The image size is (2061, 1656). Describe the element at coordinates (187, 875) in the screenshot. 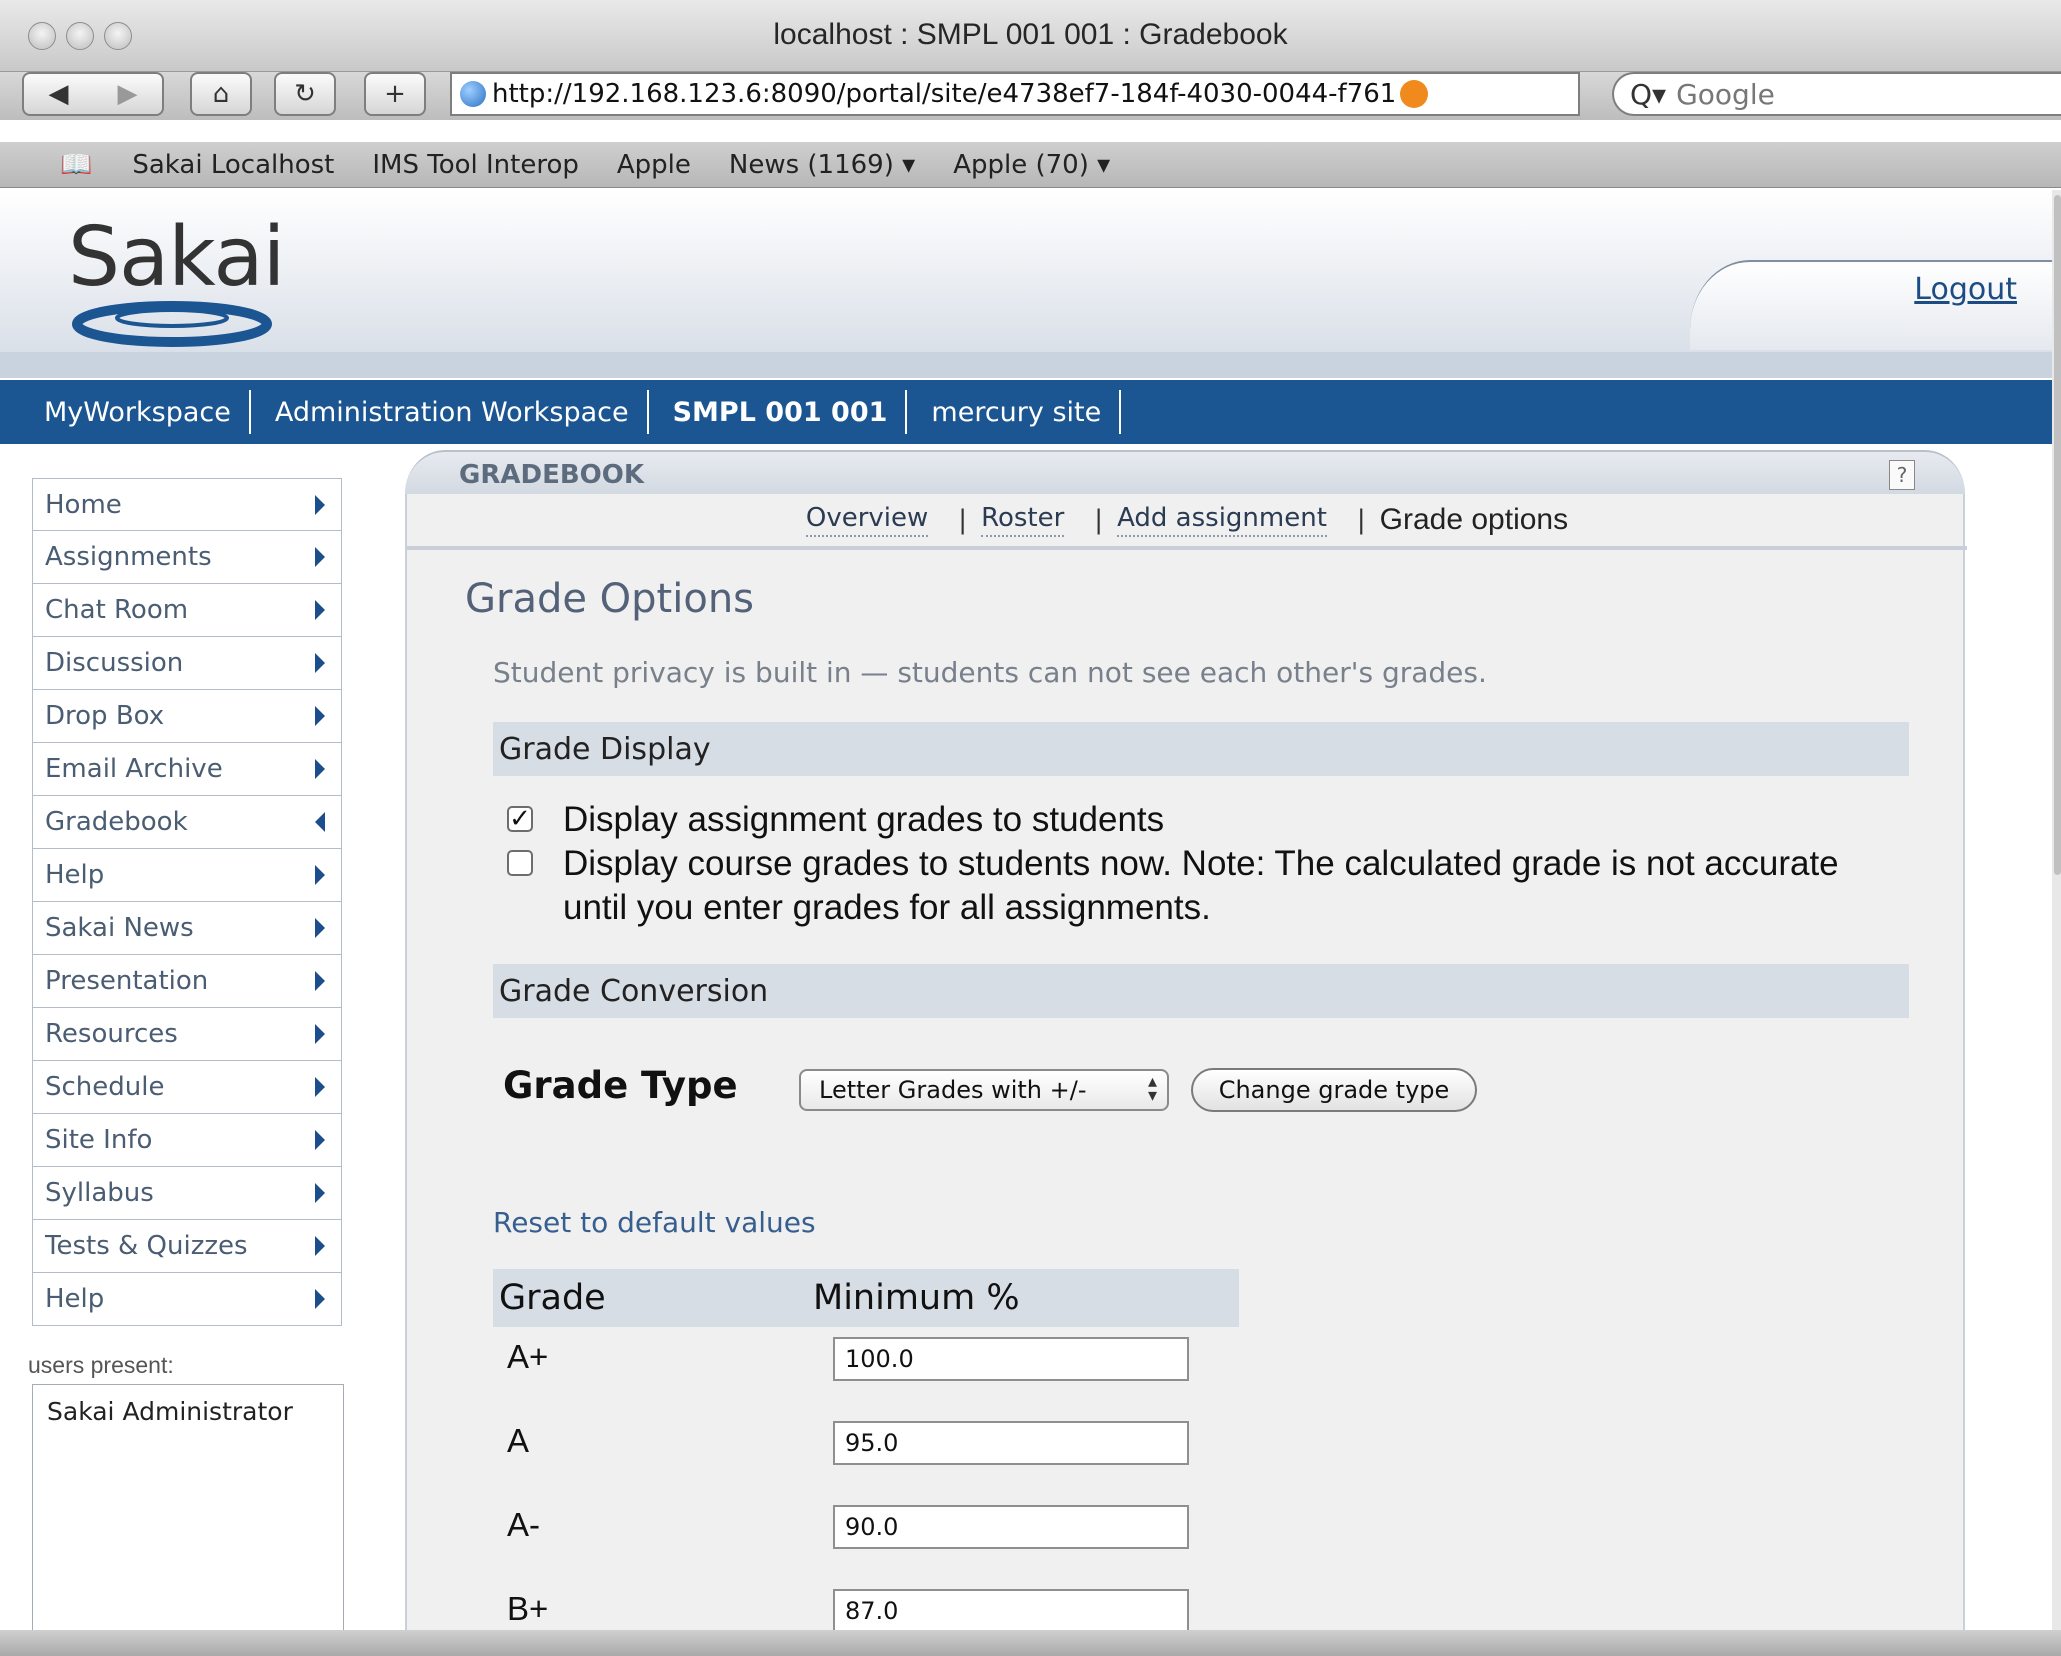

I see `tool-menu-item-help: Help` at that location.